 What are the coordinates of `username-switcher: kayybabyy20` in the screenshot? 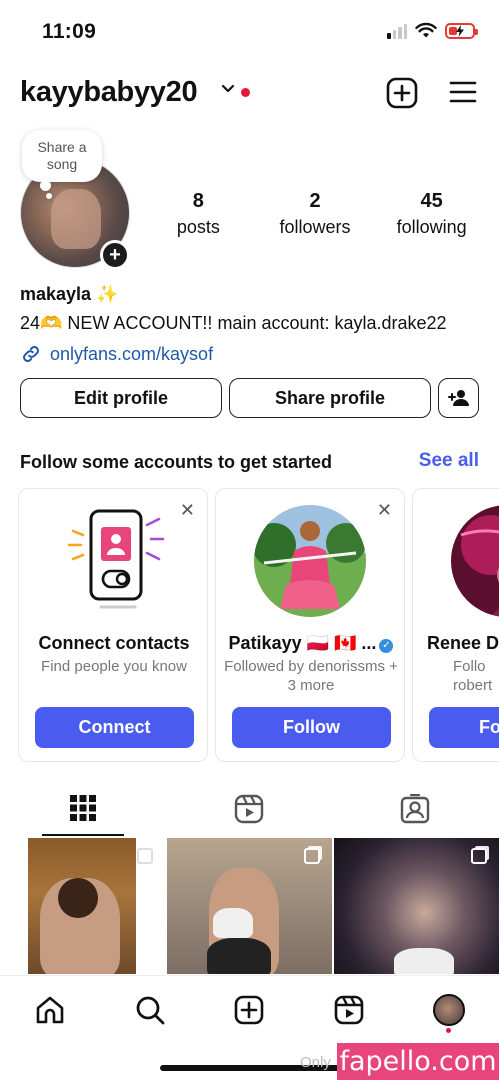 It's located at (109, 92).